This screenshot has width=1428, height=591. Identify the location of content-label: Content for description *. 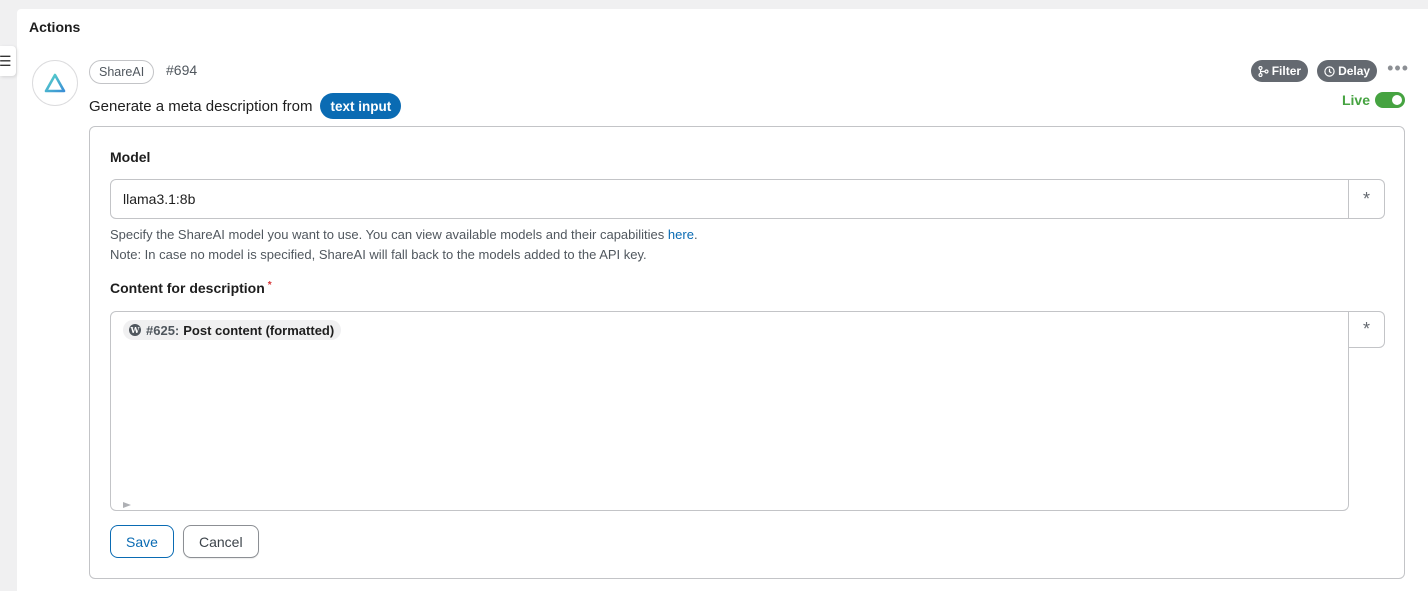
(191, 288).